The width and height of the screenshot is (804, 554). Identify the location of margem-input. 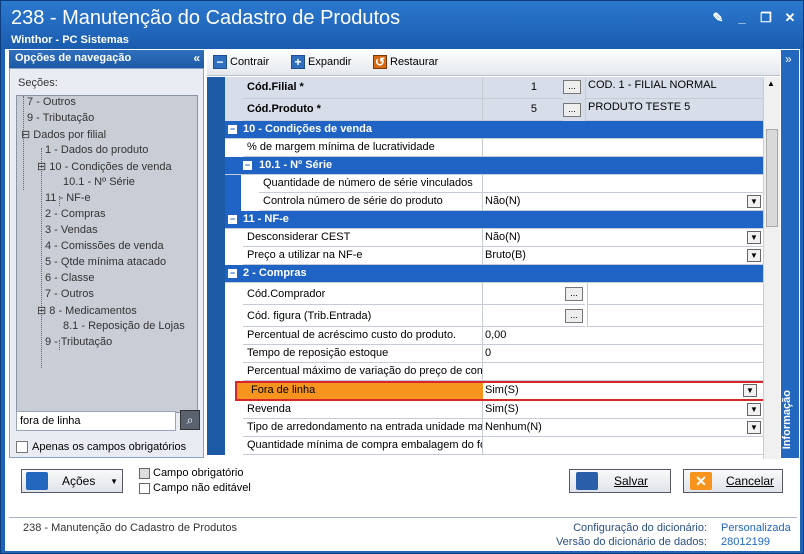
(623, 148).